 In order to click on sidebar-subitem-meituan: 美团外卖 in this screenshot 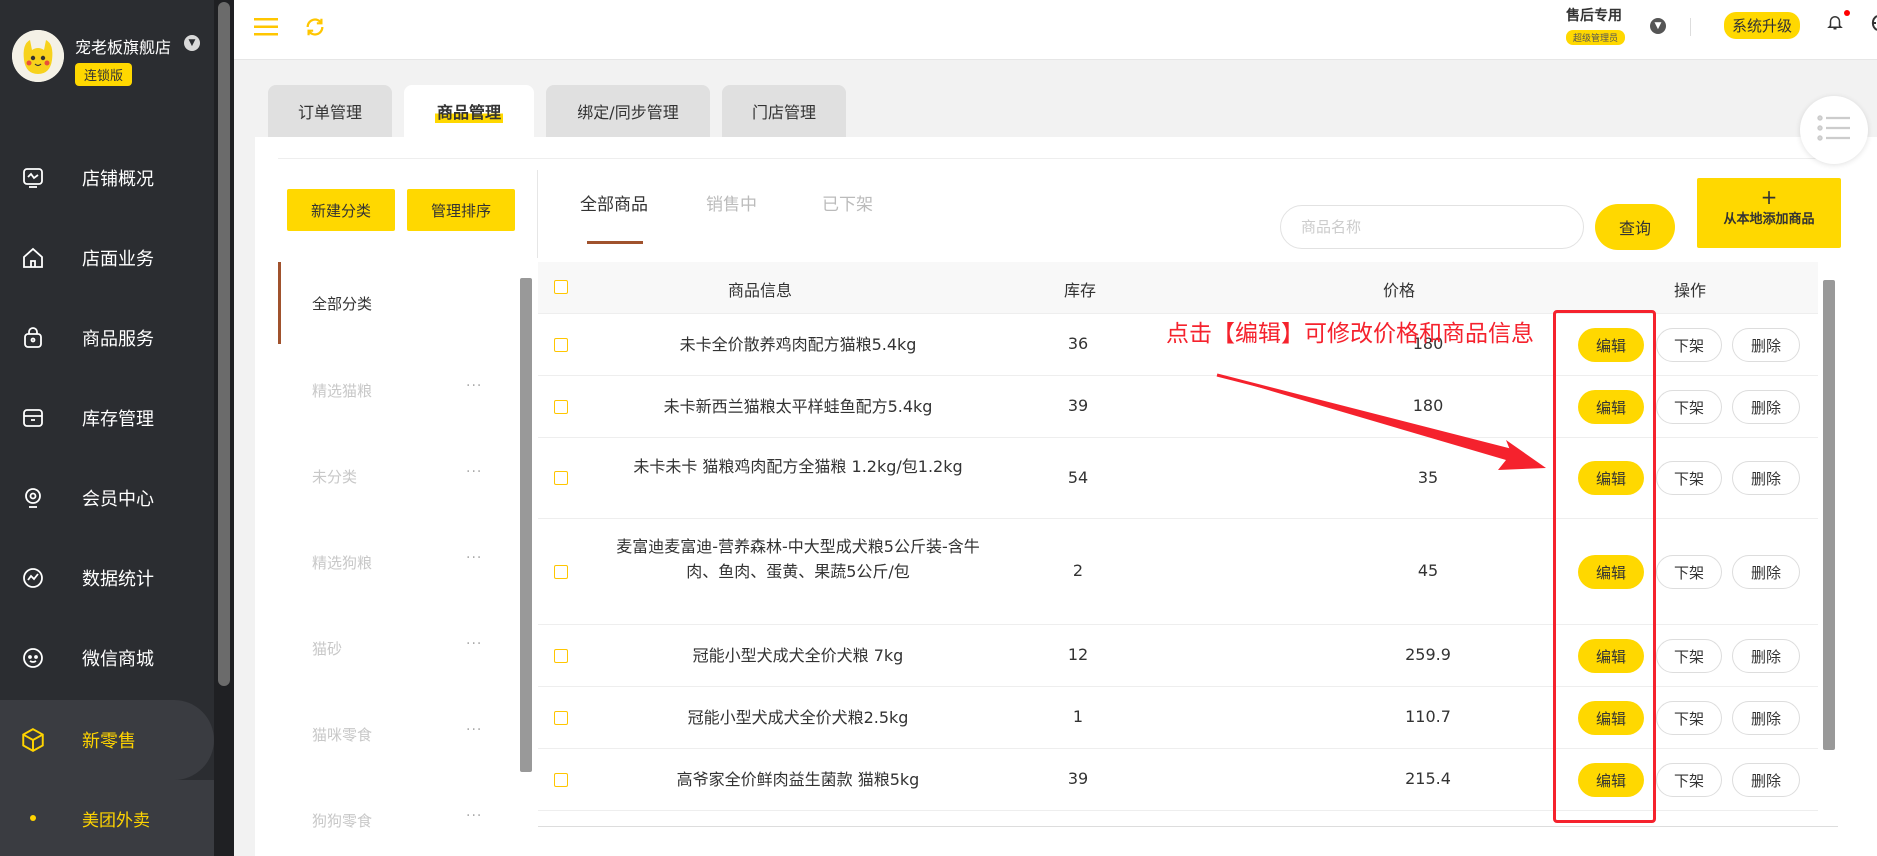, I will do `click(107, 818)`.